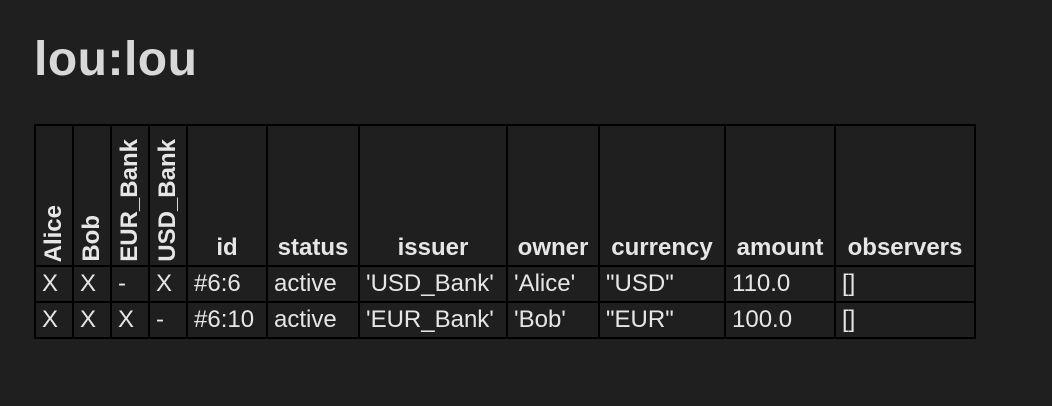  Describe the element at coordinates (130, 320) in the screenshot. I see `party-mark-eur-bank: X` at that location.